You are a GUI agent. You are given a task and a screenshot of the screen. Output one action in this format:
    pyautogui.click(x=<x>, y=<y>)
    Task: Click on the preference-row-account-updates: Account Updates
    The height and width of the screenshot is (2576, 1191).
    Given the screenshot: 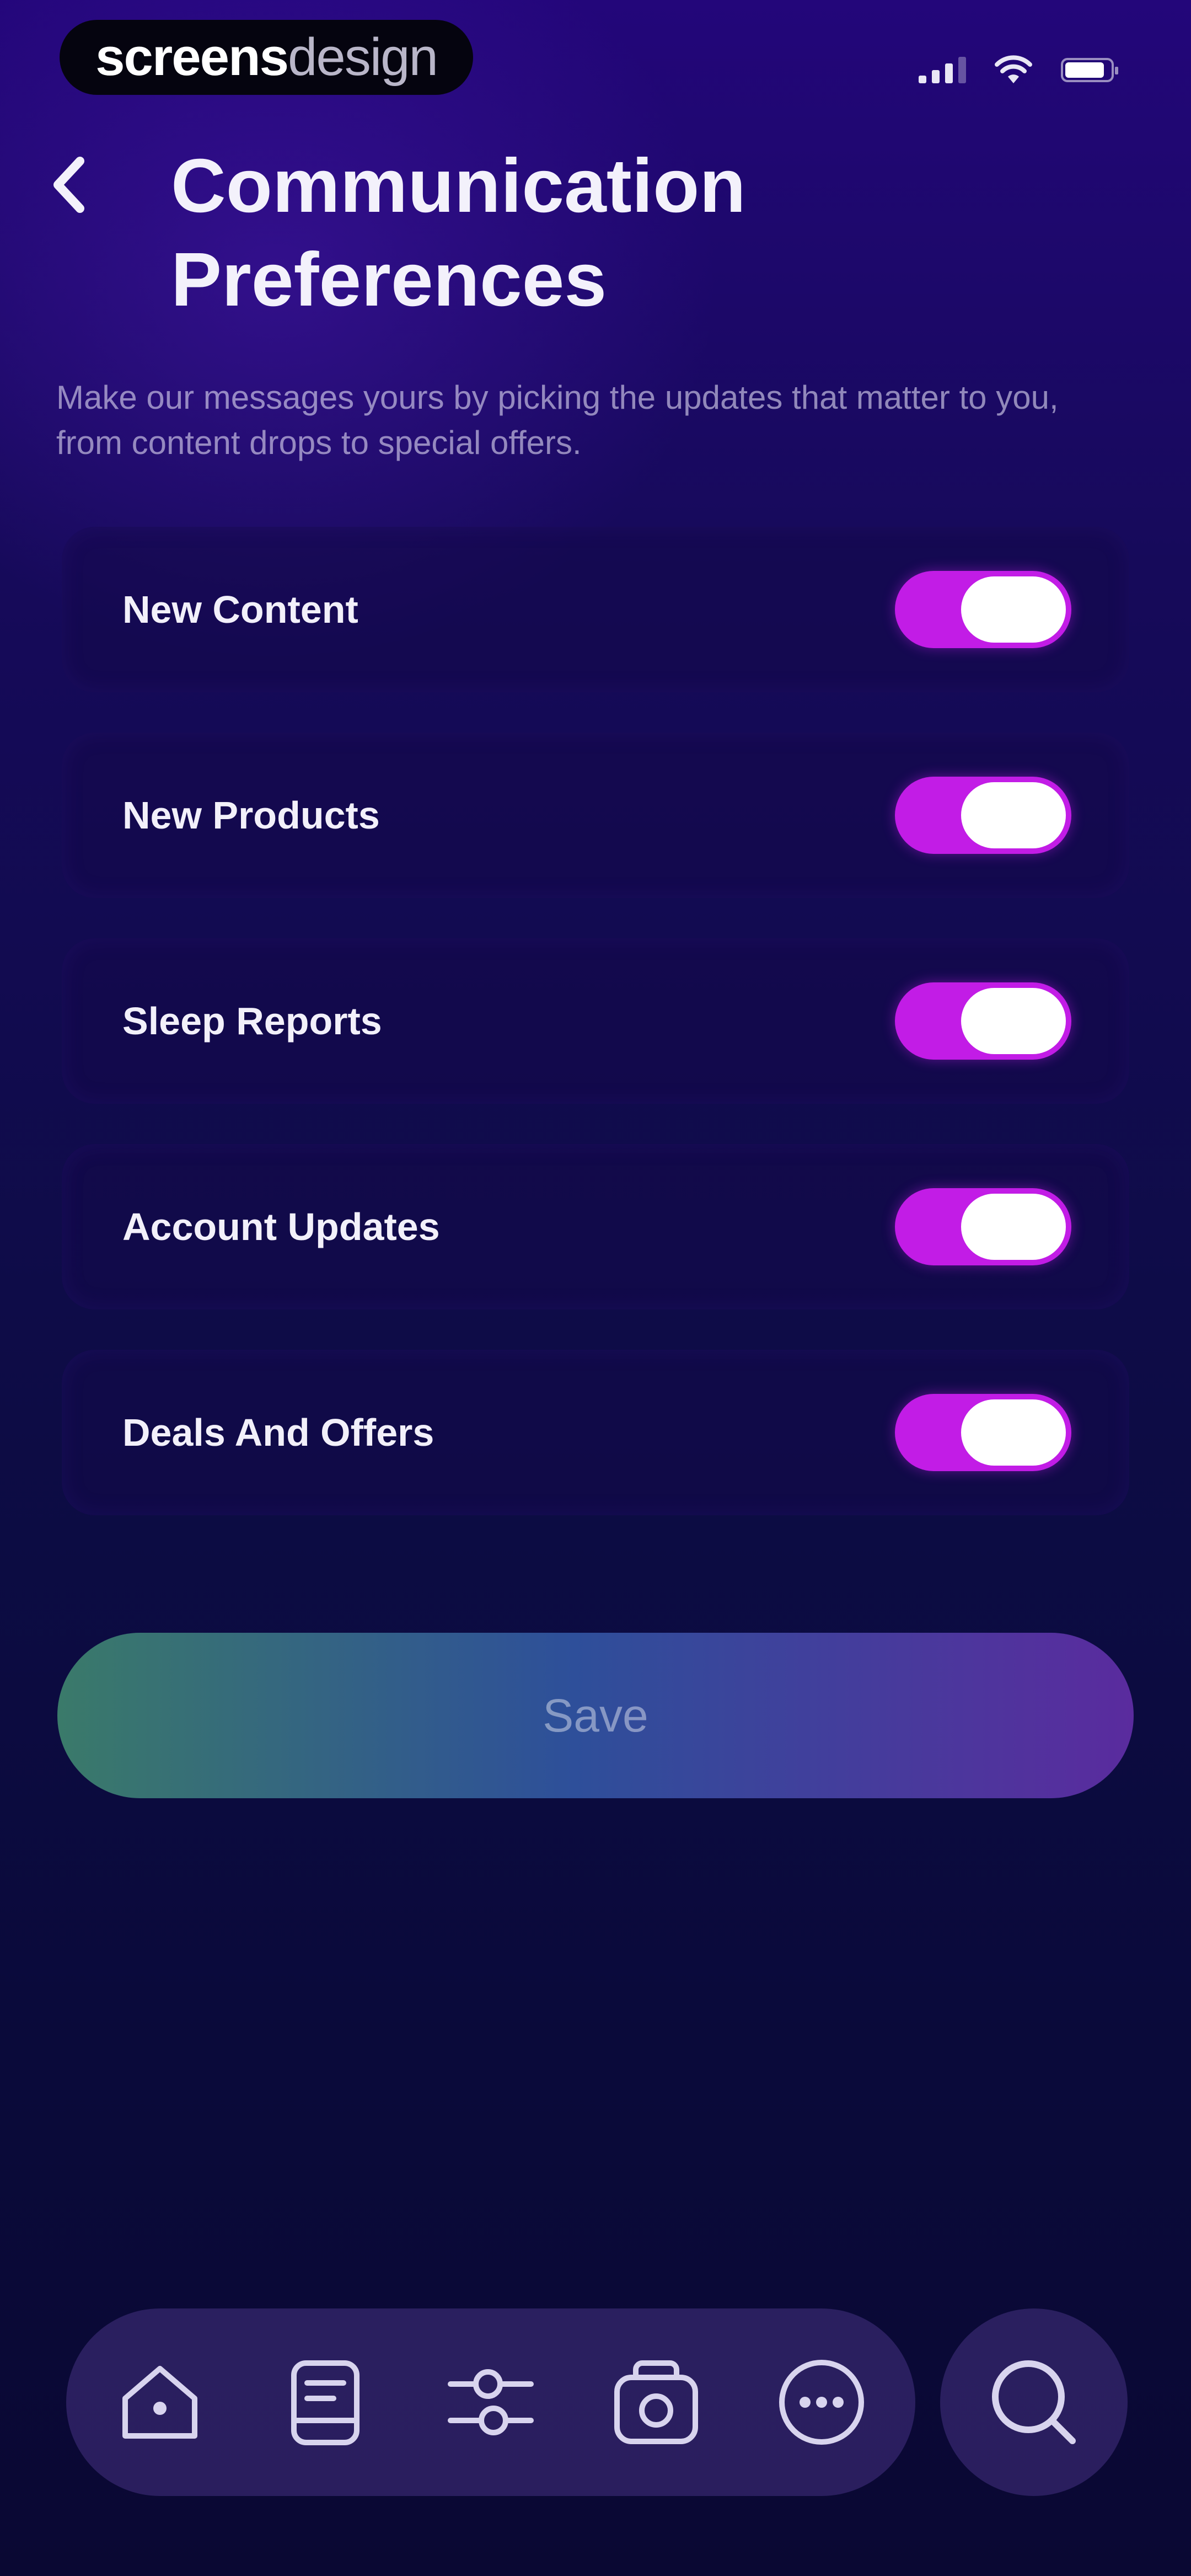 What is the action you would take?
    pyautogui.click(x=595, y=1227)
    